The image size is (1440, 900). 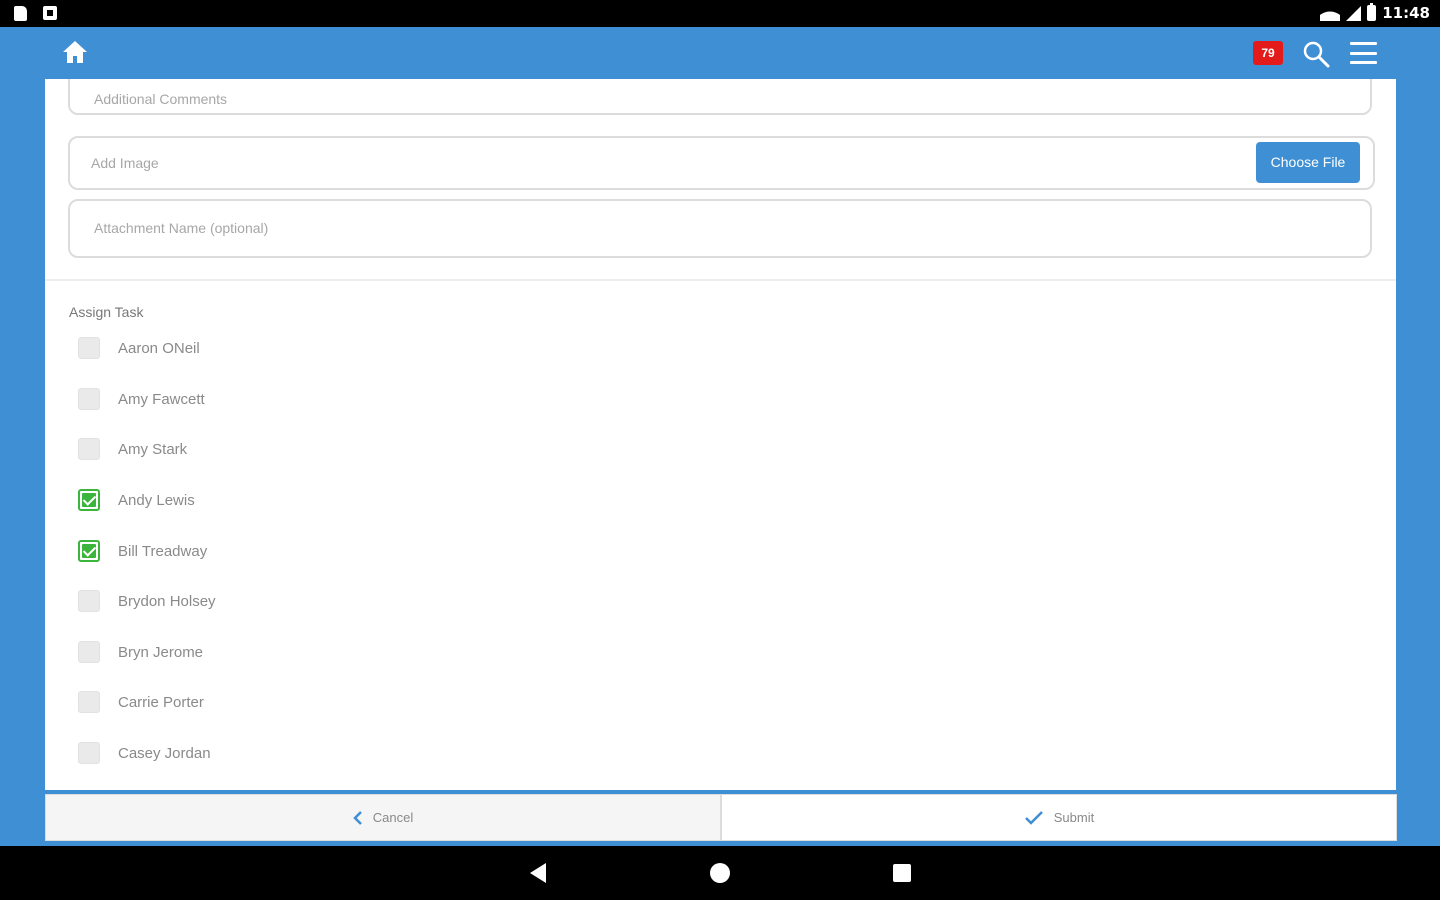 I want to click on chevron-left-icon, so click(x=357, y=817).